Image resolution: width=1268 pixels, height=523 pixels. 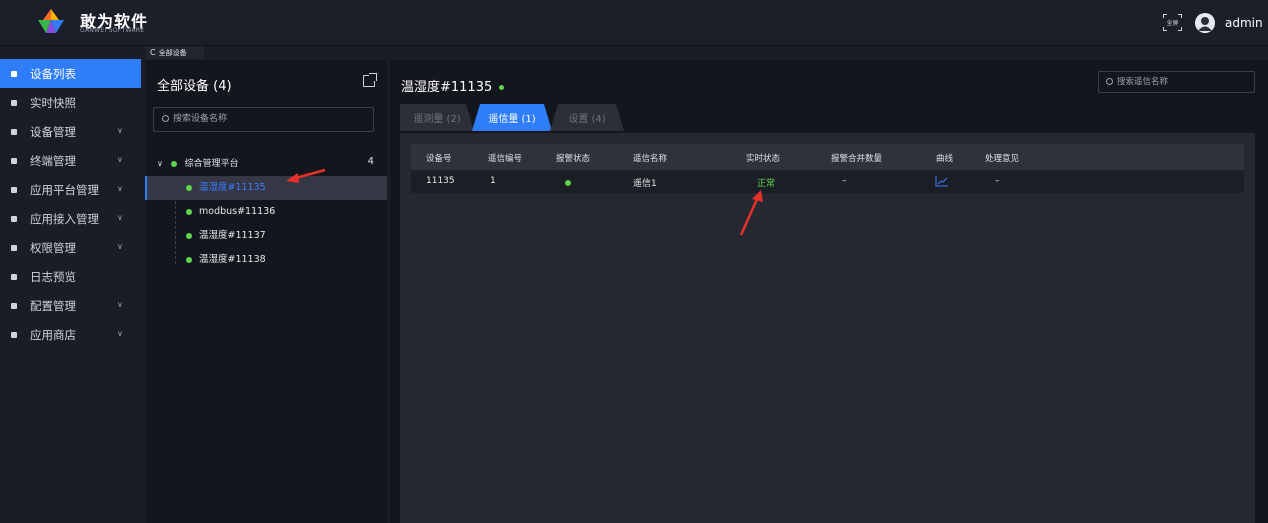 I want to click on tree-root-label: 综合管理平台, so click(x=211, y=164).